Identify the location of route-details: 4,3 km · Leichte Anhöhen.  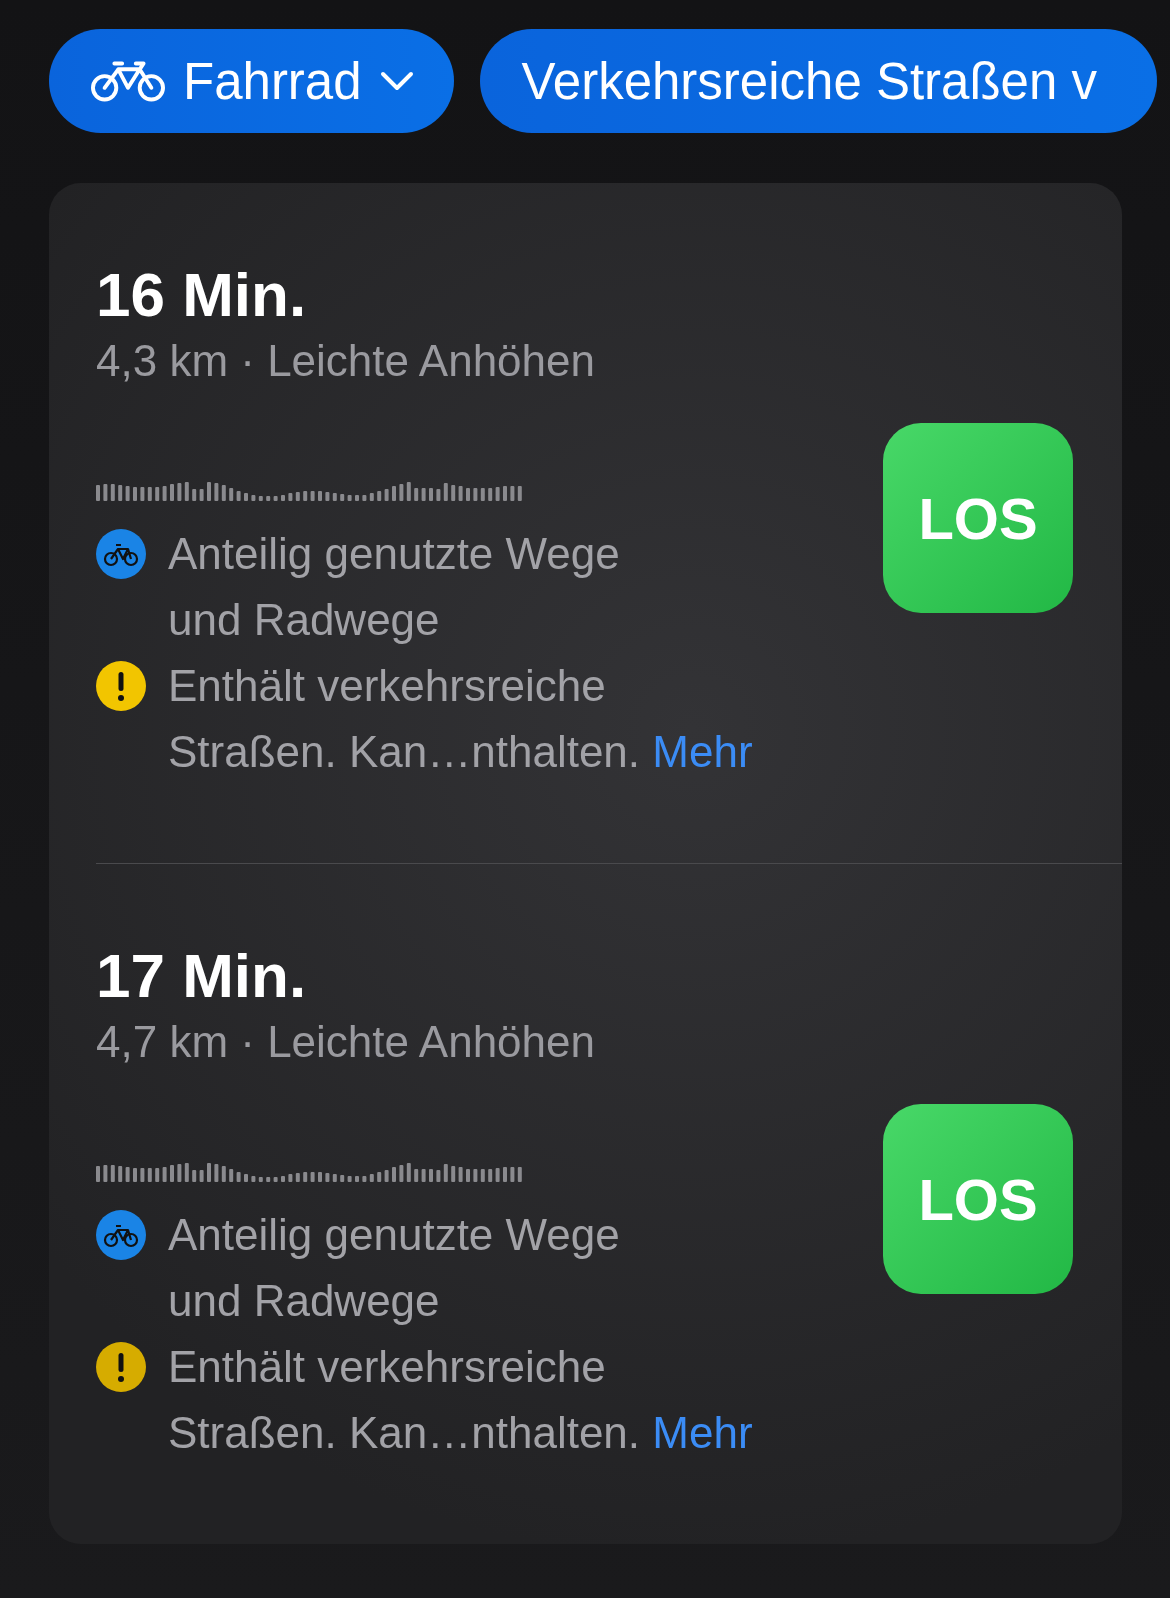
(346, 361).